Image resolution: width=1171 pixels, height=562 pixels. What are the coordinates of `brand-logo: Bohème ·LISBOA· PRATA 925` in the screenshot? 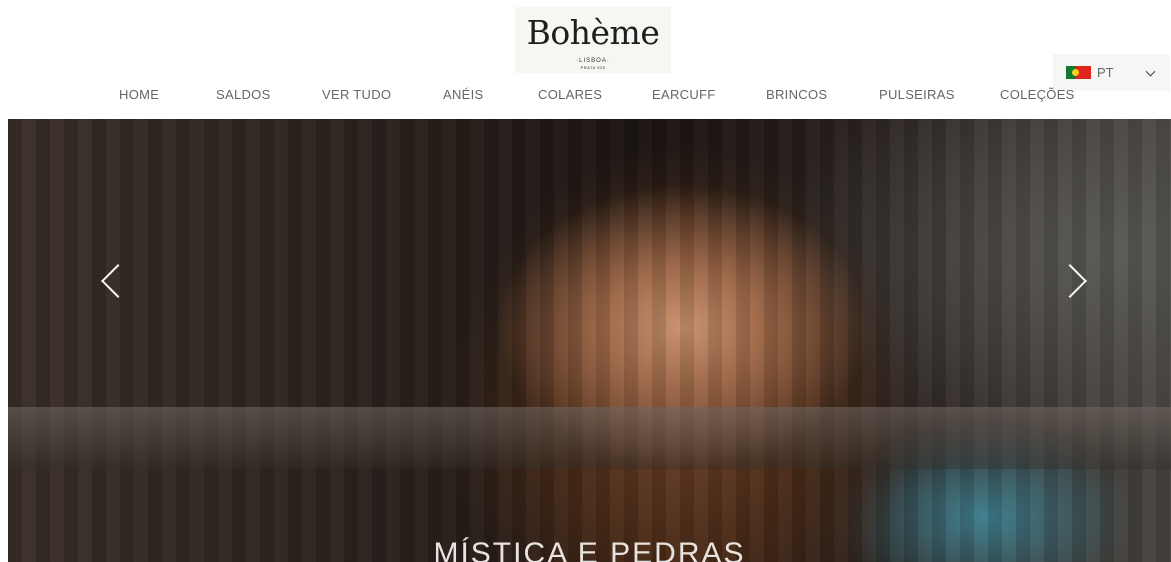 It's located at (593, 40).